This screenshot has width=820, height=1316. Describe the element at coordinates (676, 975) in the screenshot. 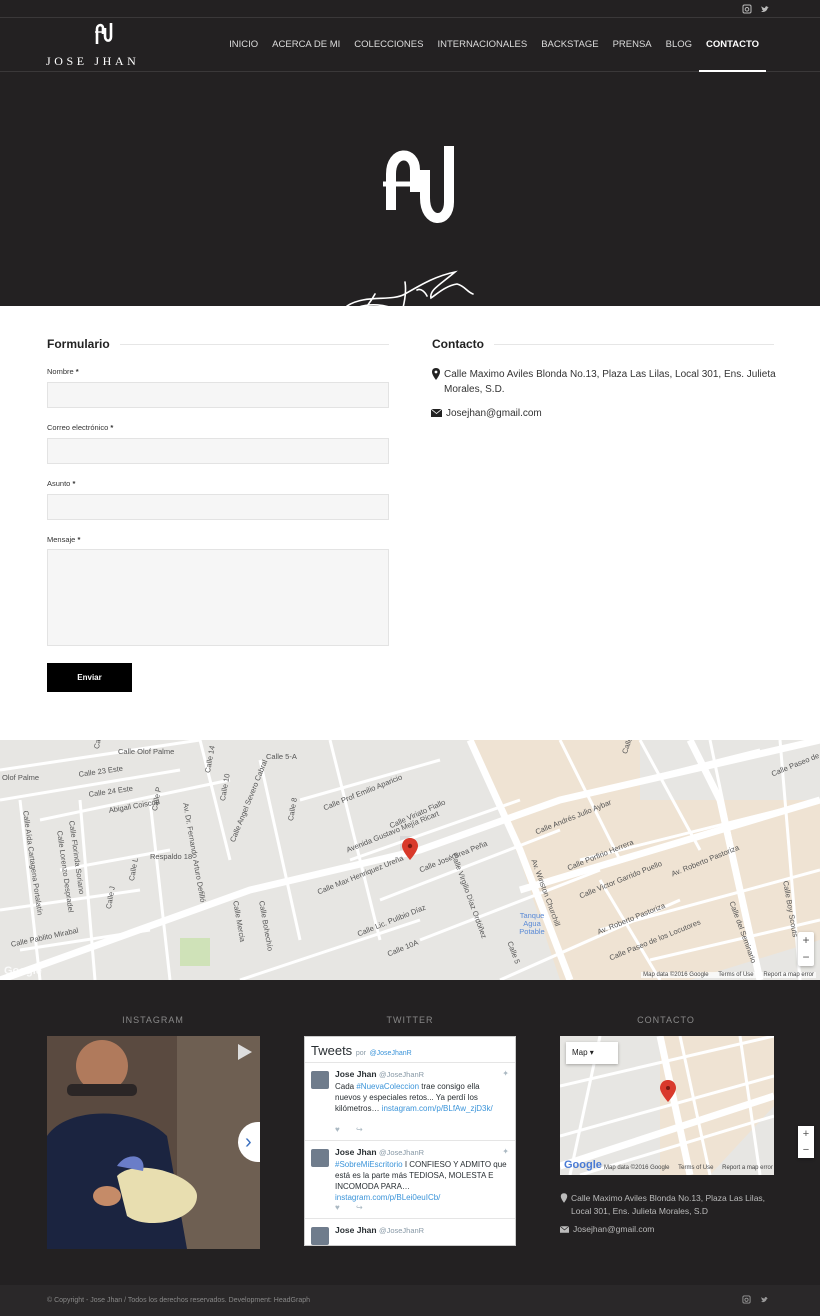

I see `map-data-credit: Map data ©2016 Google` at that location.